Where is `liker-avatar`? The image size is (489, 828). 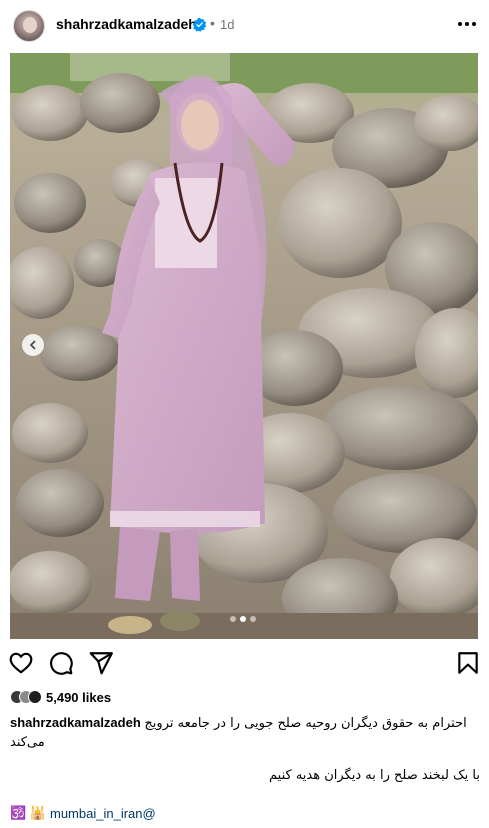 liker-avatar is located at coordinates (35, 697).